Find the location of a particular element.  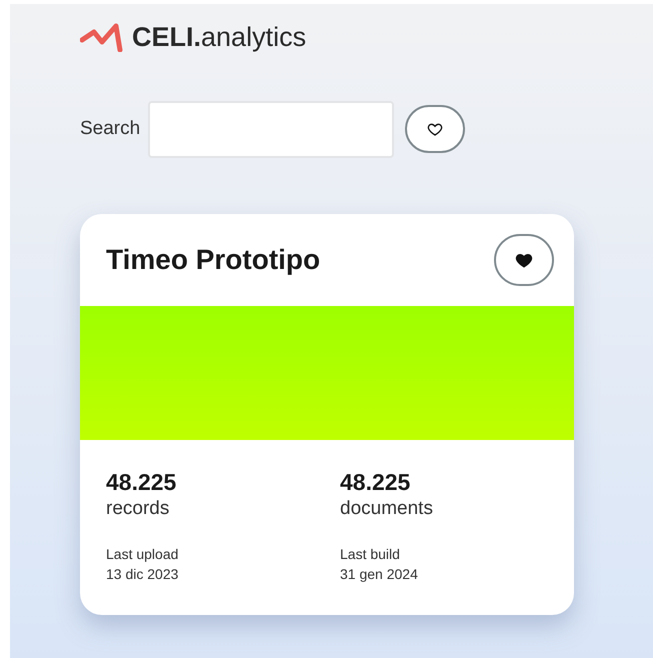

favorite-button is located at coordinates (524, 260).